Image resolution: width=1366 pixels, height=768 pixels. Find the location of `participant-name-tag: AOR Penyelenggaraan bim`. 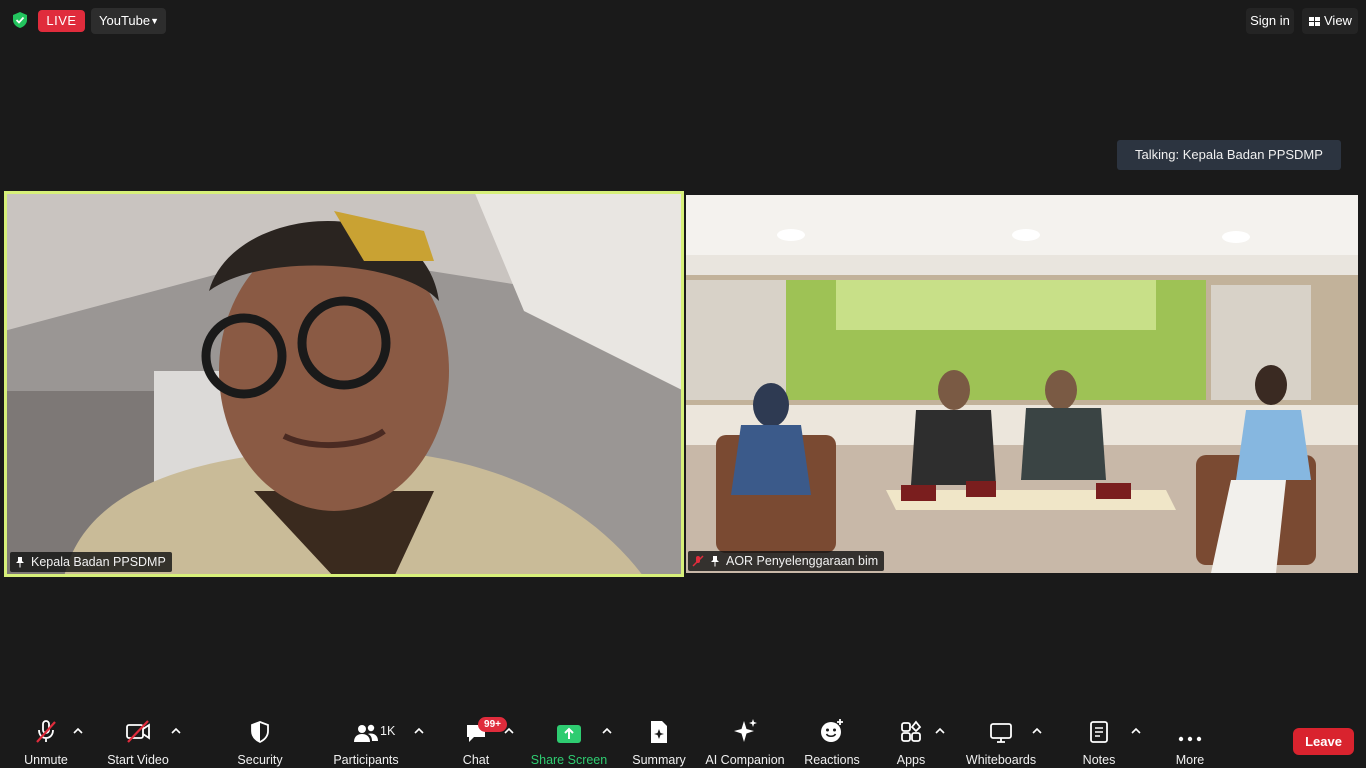

participant-name-tag: AOR Penyelenggaraan bim is located at coordinates (786, 561).